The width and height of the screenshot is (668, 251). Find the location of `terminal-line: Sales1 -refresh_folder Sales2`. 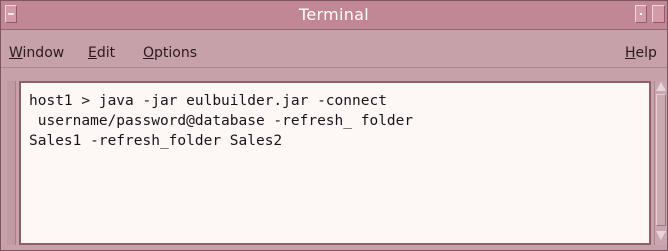

terminal-line: Sales1 -refresh_folder Sales2 is located at coordinates (156, 141).